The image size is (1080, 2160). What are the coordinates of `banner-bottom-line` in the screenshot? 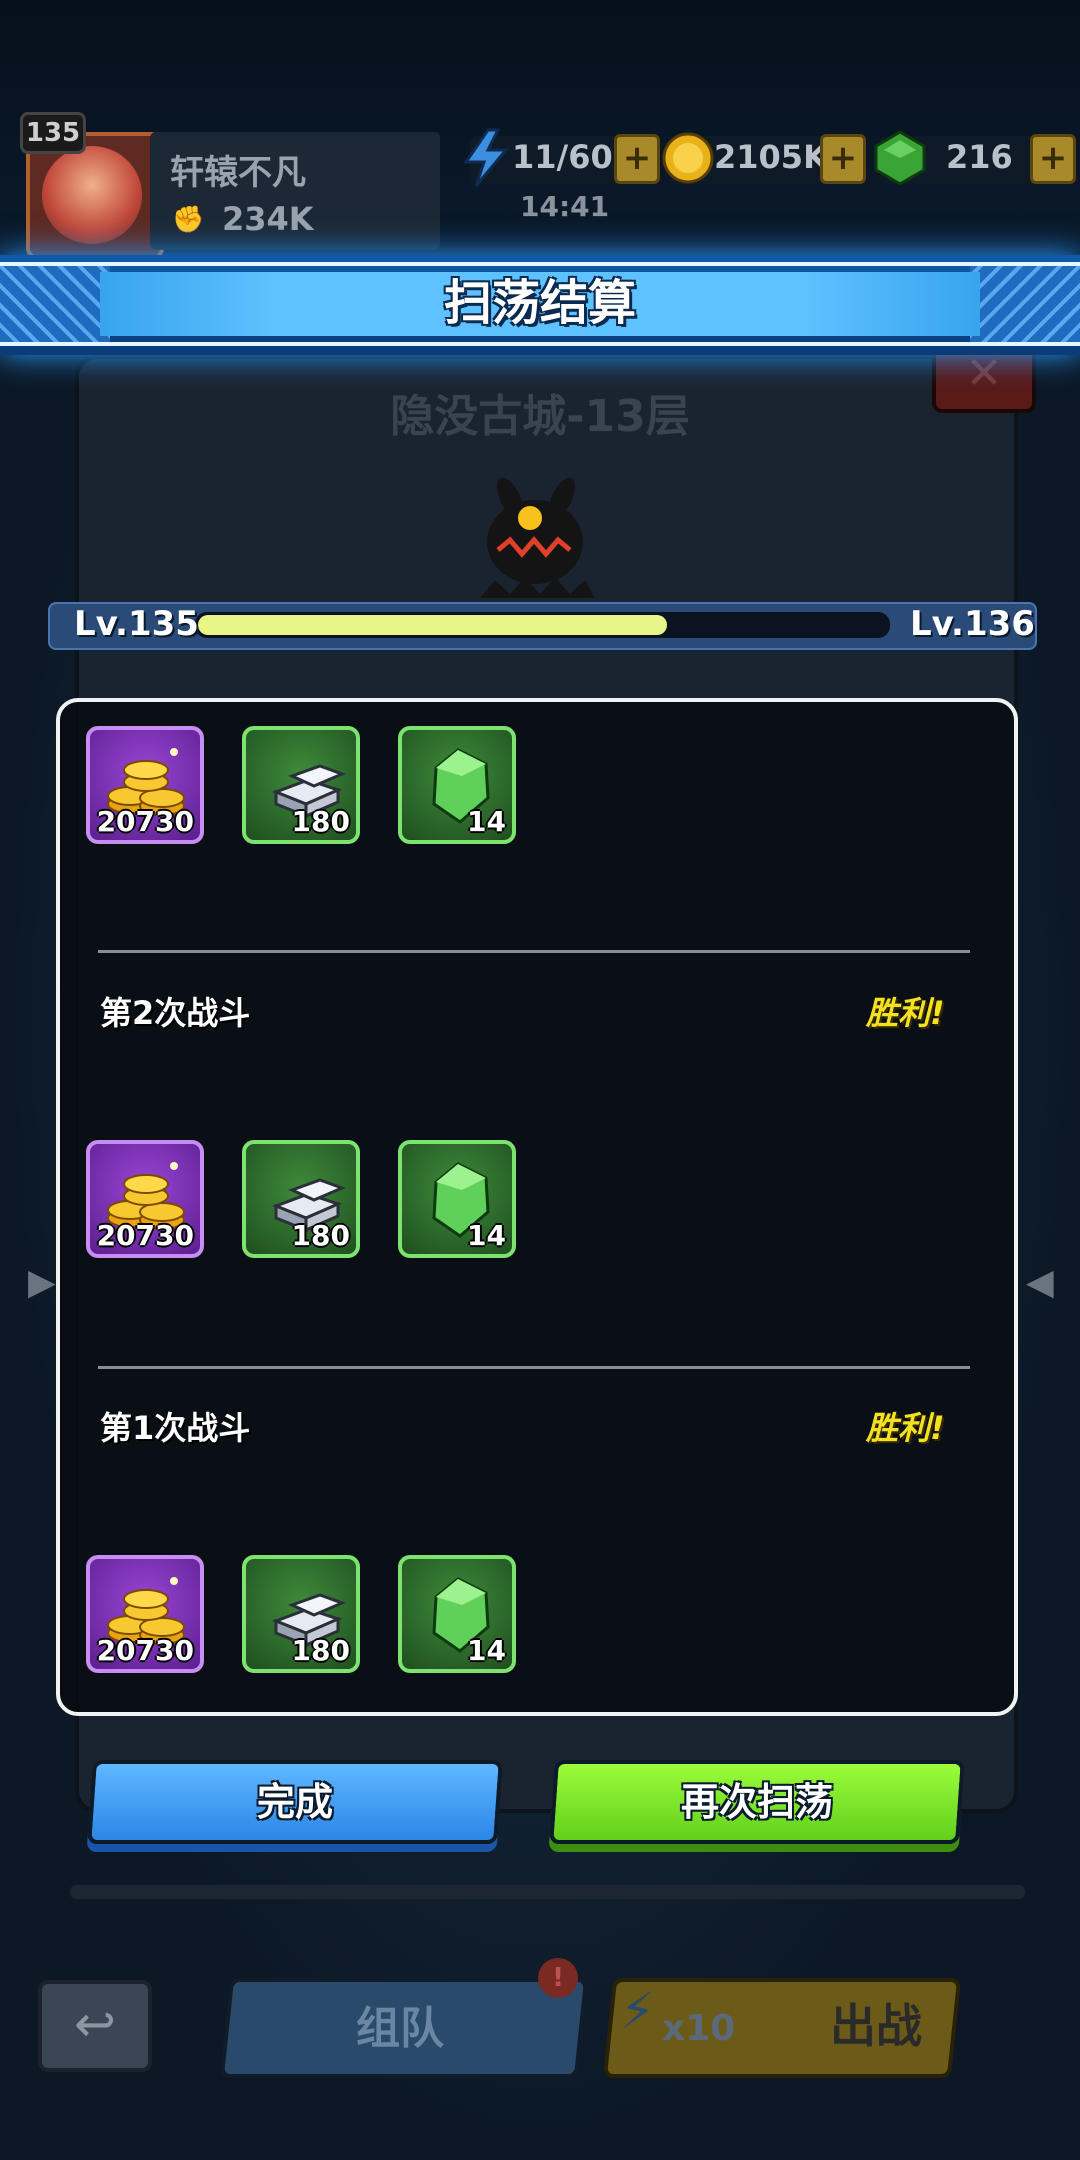 It's located at (540, 344).